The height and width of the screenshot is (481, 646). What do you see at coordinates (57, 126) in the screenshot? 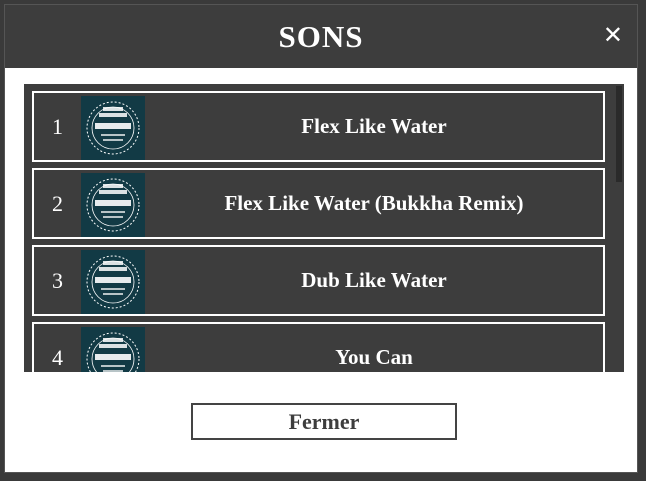
I see `track-number: 1` at bounding box center [57, 126].